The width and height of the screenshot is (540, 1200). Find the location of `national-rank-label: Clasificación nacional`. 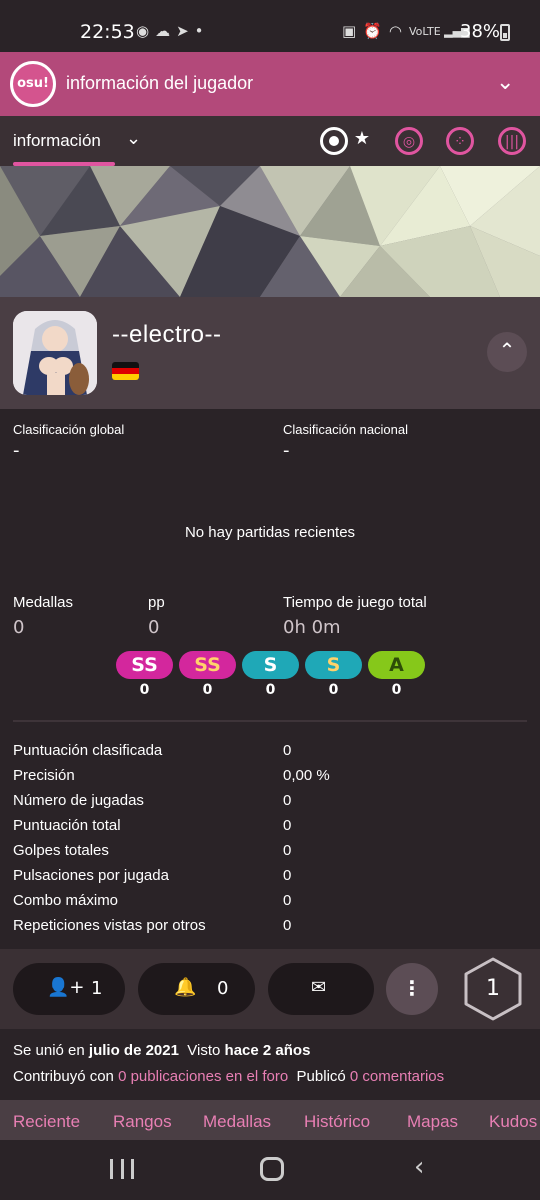

national-rank-label: Clasificación nacional is located at coordinates (346, 429).